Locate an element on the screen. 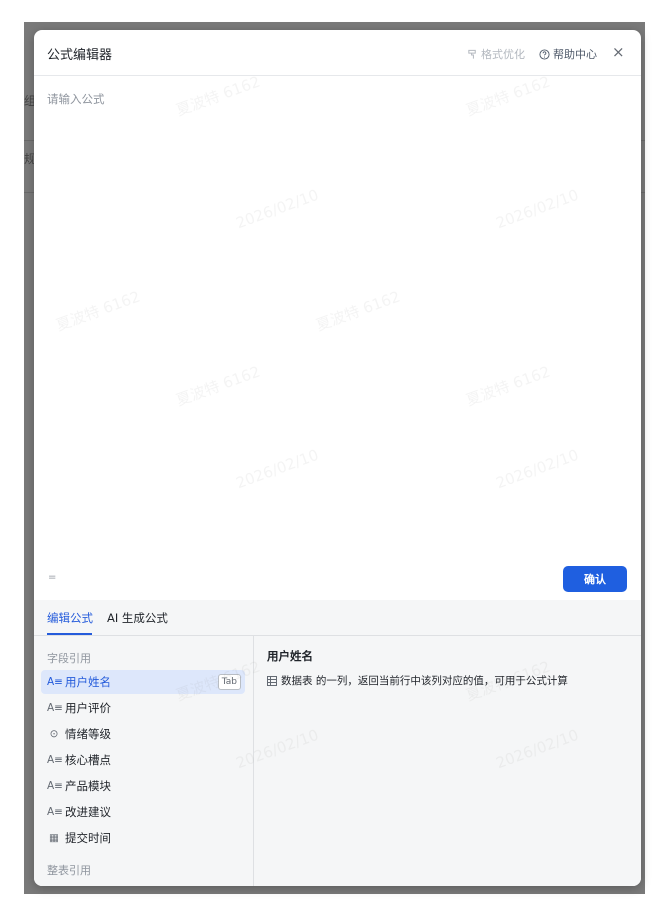 The width and height of the screenshot is (669, 917). active-tab-indicator is located at coordinates (69, 634).